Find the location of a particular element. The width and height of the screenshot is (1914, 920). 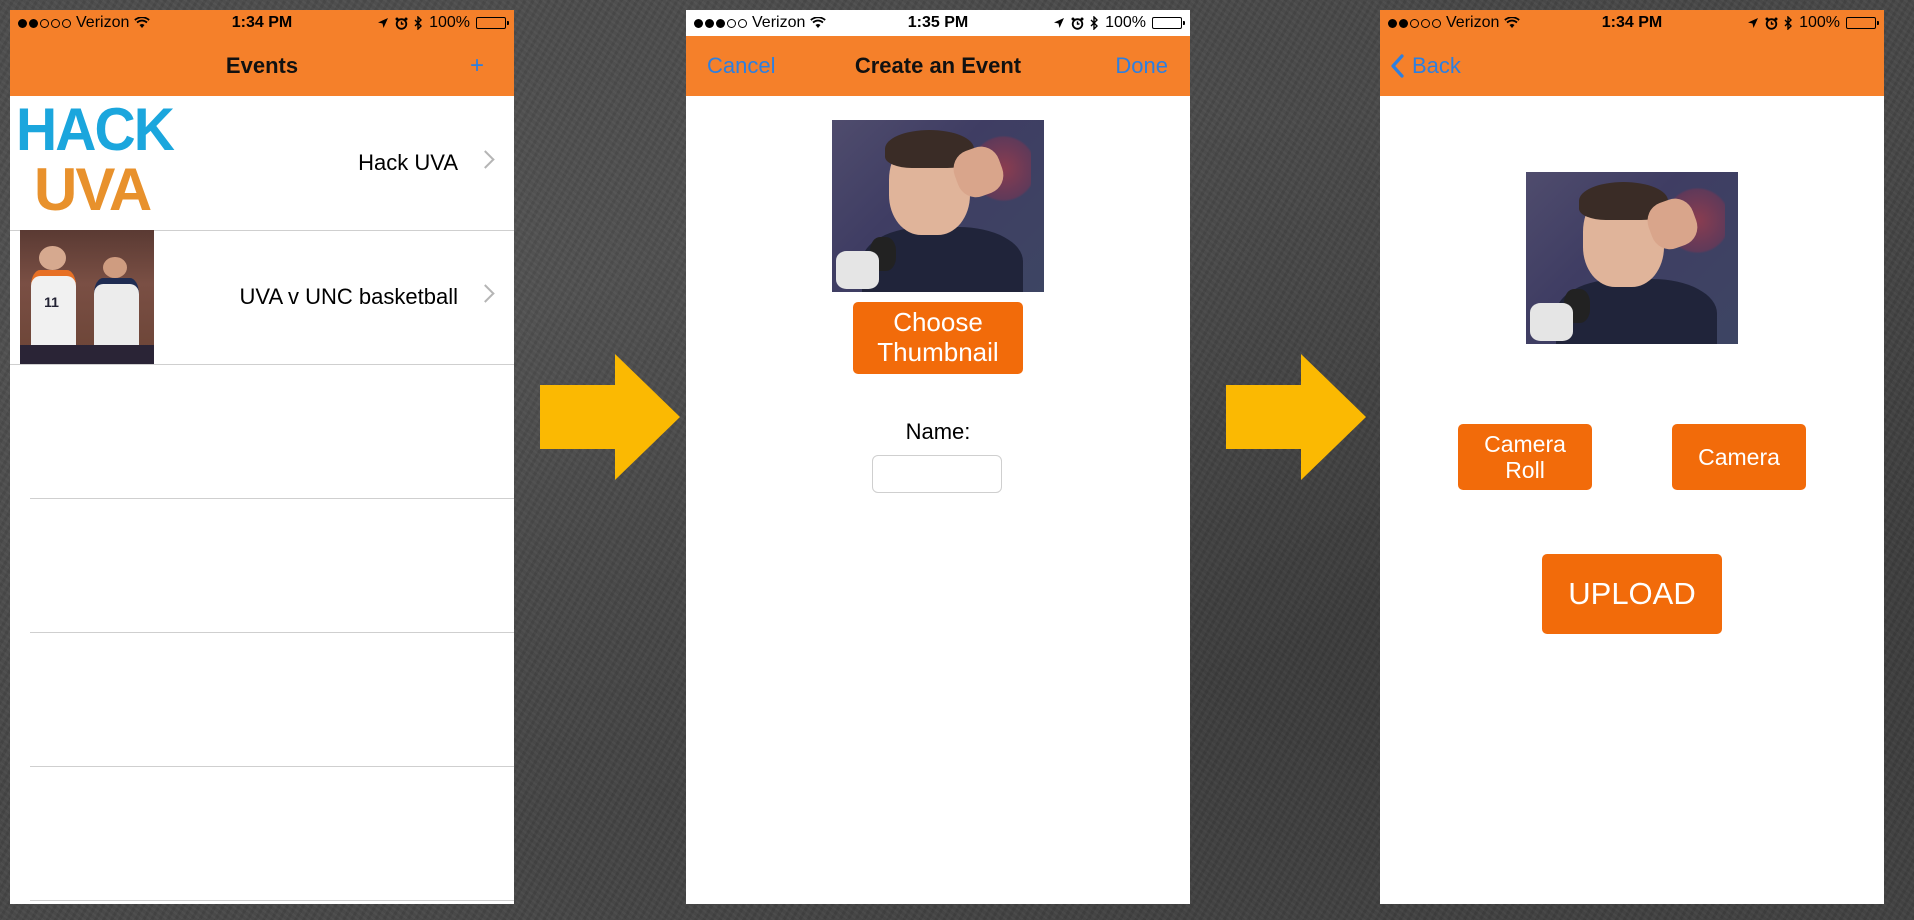

event-name-input is located at coordinates (937, 474).